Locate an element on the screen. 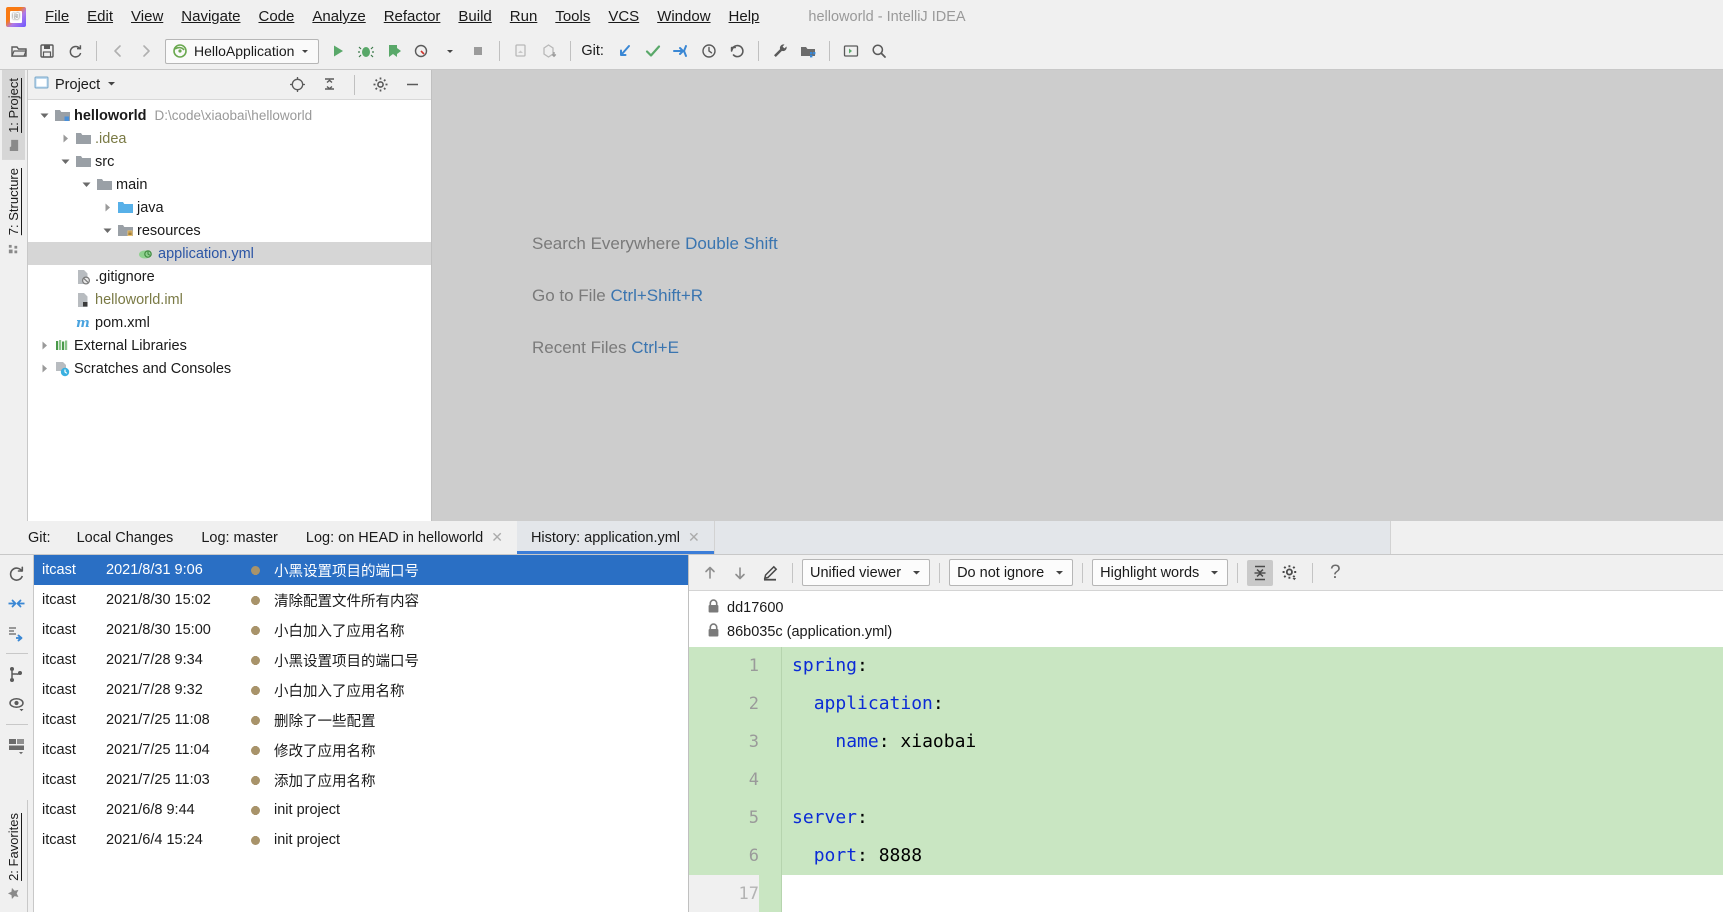  stop-icon is located at coordinates (478, 51).